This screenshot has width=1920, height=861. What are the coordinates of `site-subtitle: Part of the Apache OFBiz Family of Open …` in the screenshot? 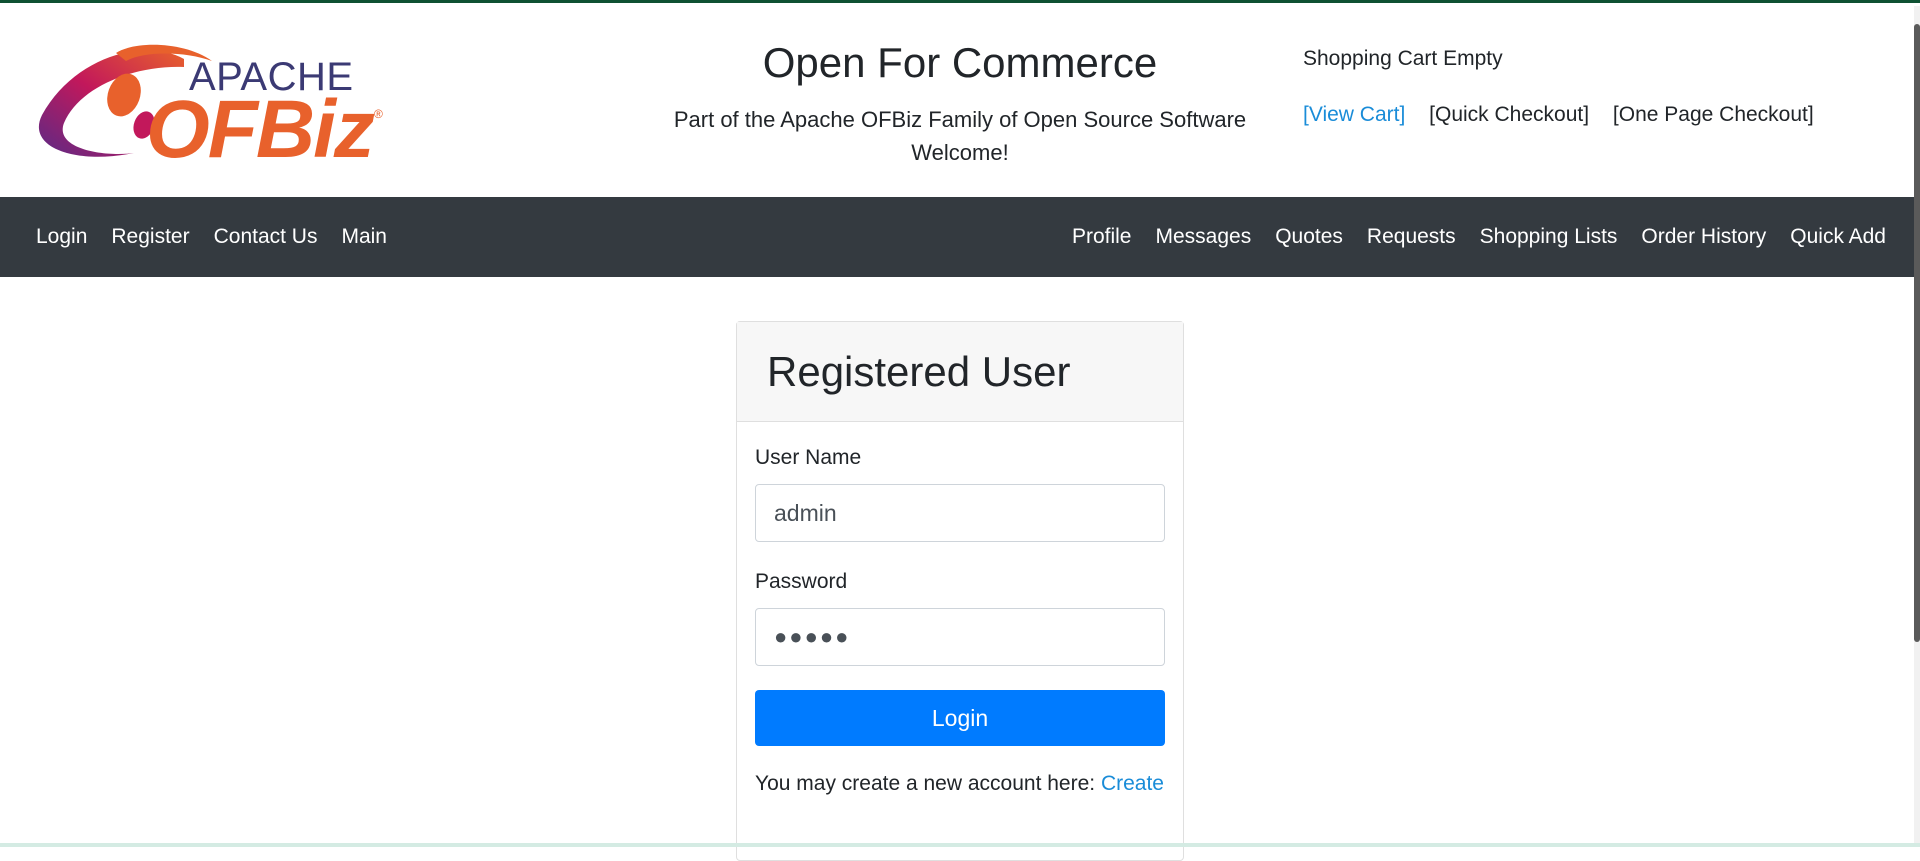 It's located at (960, 136).